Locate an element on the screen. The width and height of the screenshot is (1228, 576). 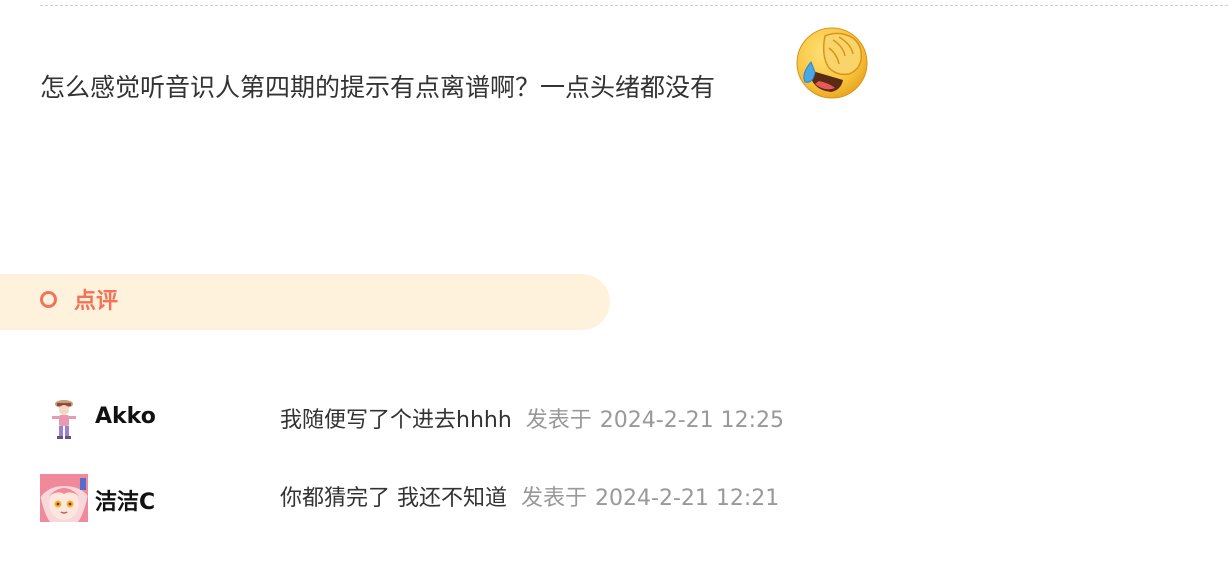
comment-meta: 发表于 2024-2-21 12:21 is located at coordinates (650, 496).